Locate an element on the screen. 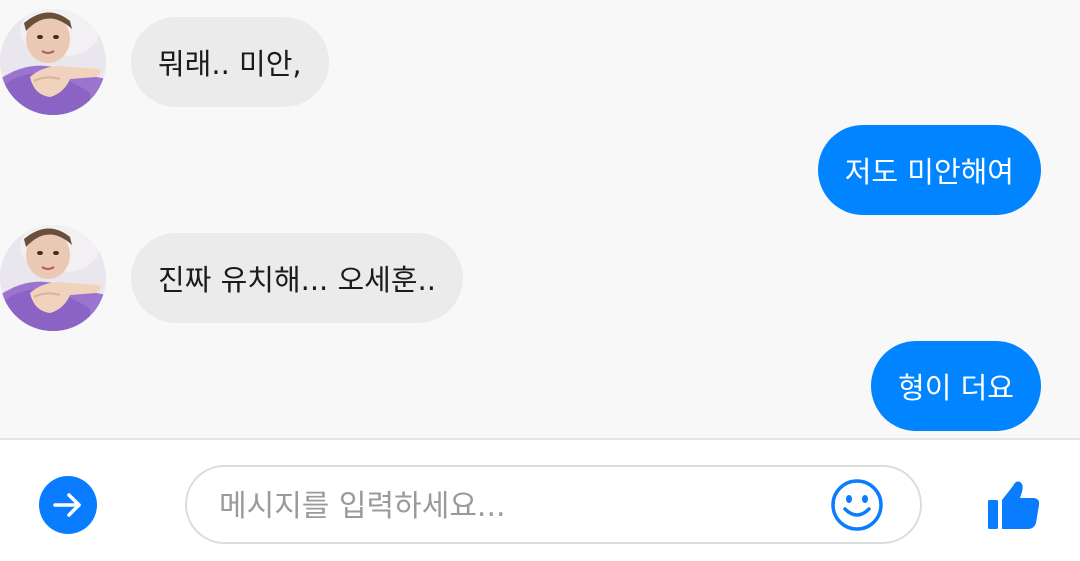 The width and height of the screenshot is (1080, 561). message-bubble-incoming: 진짜 유치해... 오세훈.. is located at coordinates (297, 278).